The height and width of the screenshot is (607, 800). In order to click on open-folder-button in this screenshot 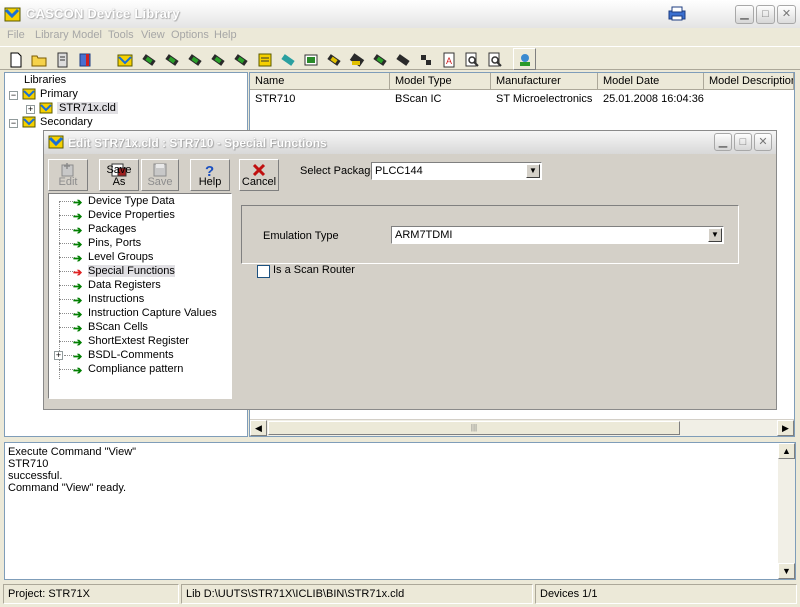, I will do `click(38, 59)`.